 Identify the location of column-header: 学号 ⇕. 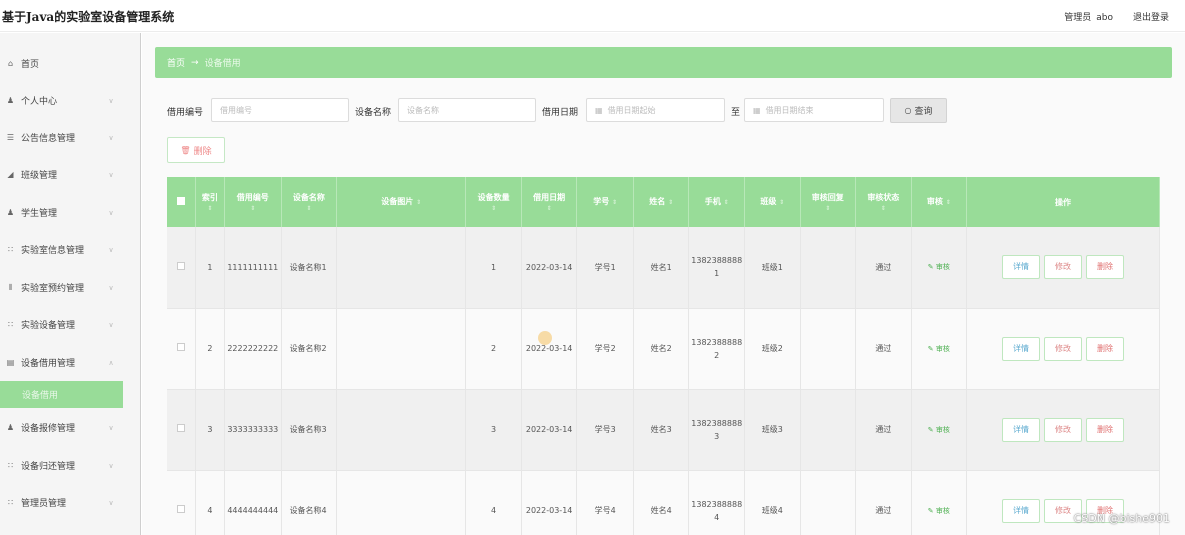
(605, 202).